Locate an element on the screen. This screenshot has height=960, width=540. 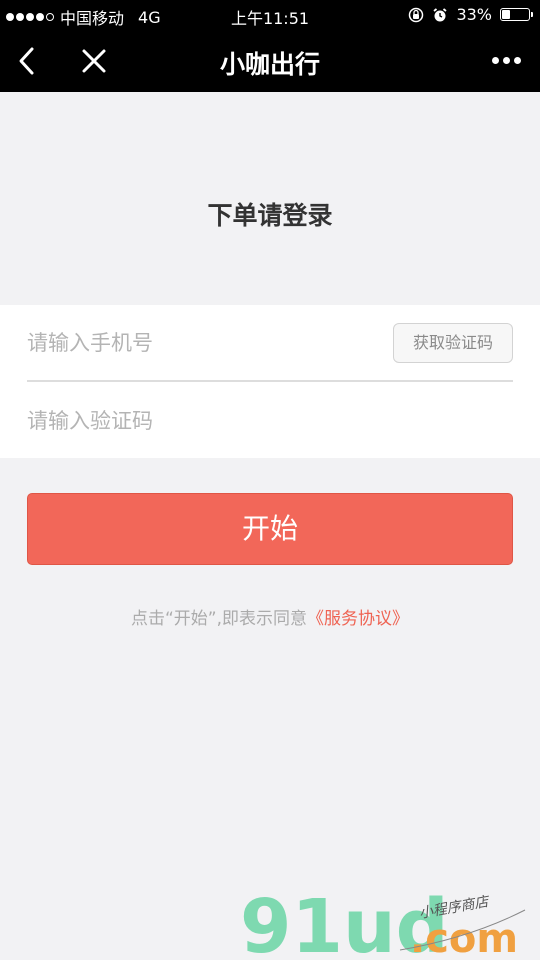
battery-percent: 33% is located at coordinates (474, 14).